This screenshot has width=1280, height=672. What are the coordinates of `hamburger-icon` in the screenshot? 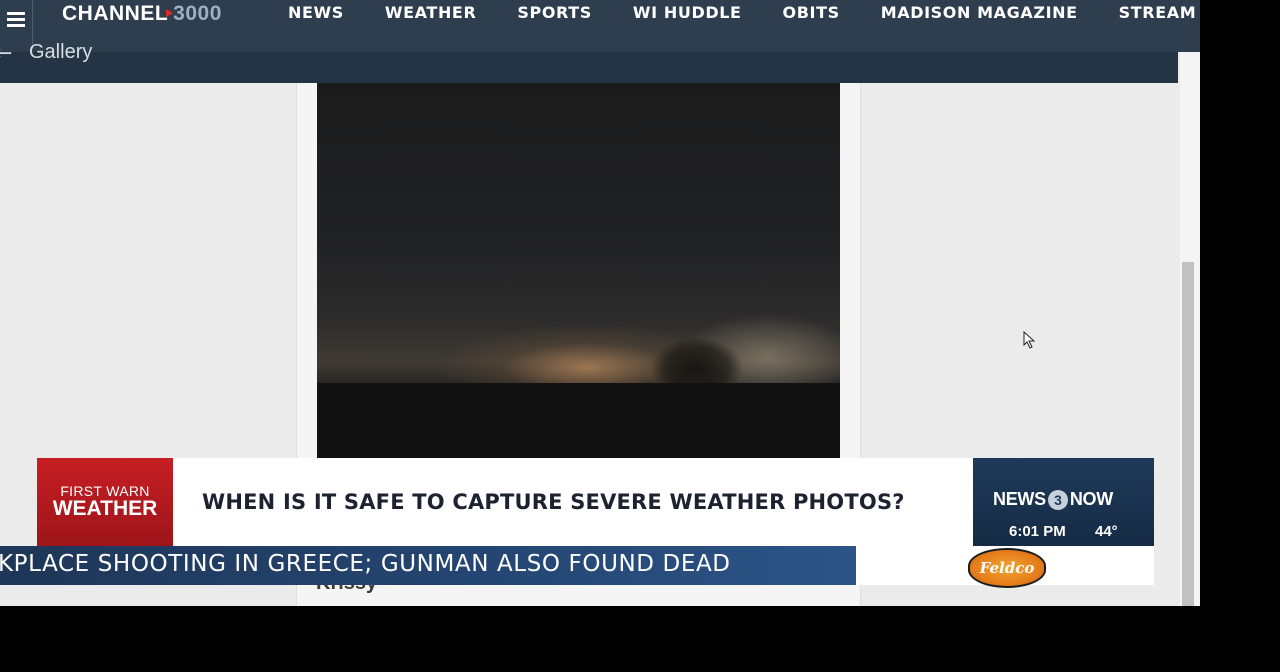 It's located at (16, 19).